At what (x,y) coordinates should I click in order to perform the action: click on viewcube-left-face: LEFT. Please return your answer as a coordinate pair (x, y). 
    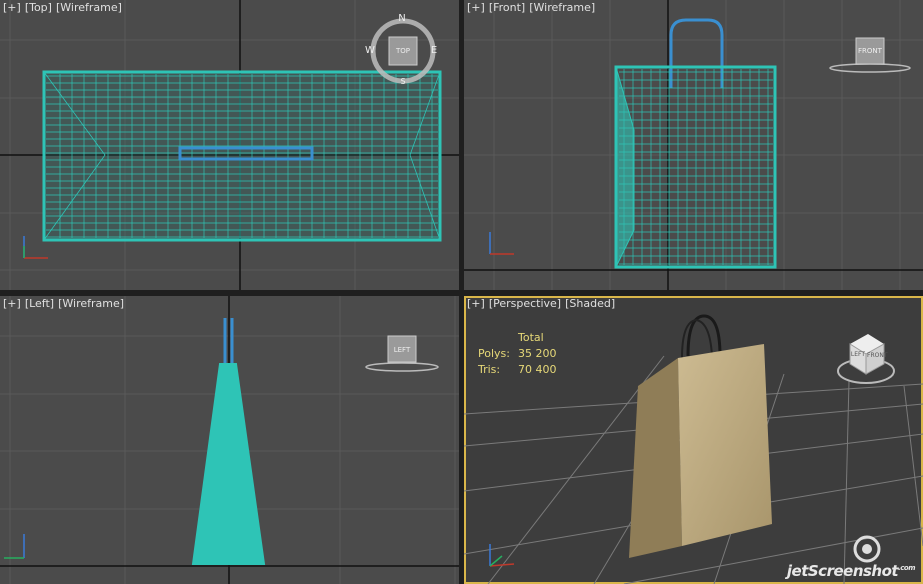
    Looking at the image, I should click on (858, 354).